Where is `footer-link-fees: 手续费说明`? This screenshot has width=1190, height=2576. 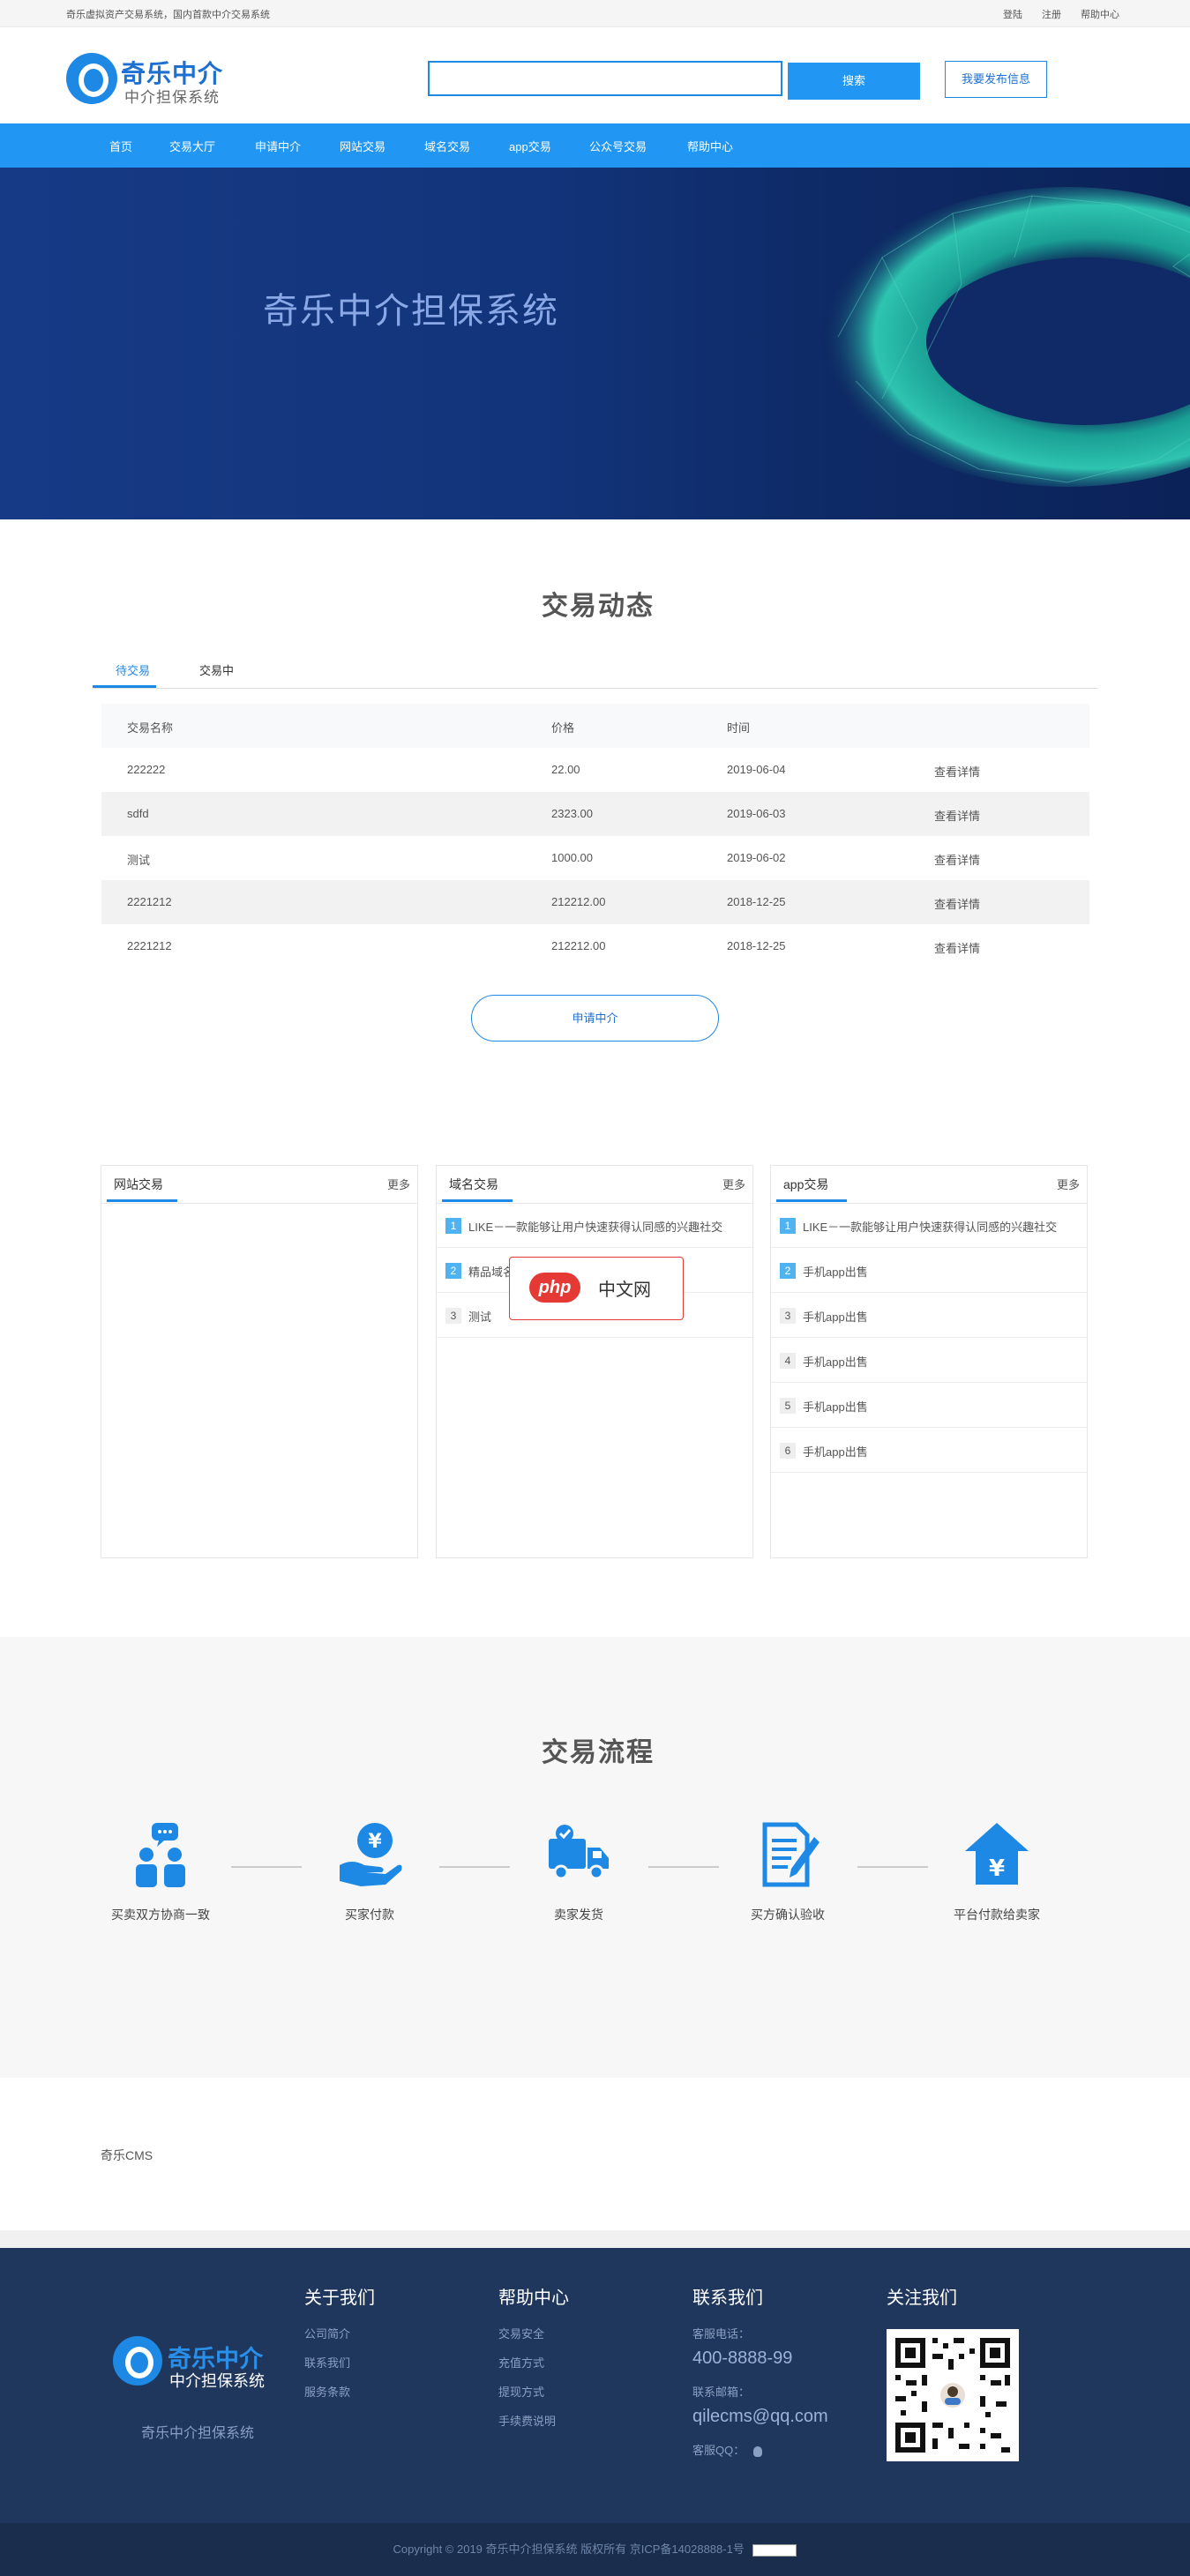 footer-link-fees: 手续费说明 is located at coordinates (533, 2420).